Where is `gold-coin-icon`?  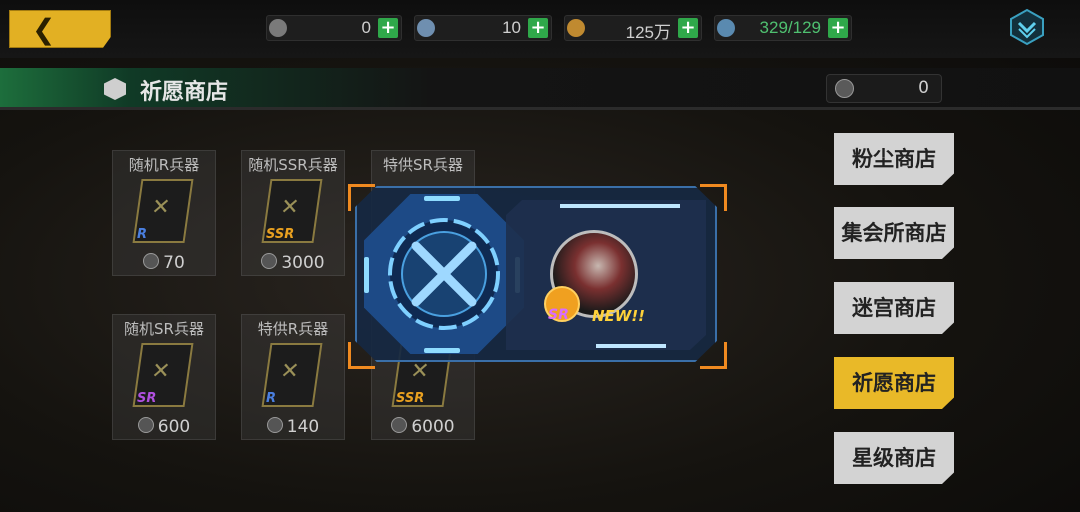 gold-coin-icon is located at coordinates (576, 28).